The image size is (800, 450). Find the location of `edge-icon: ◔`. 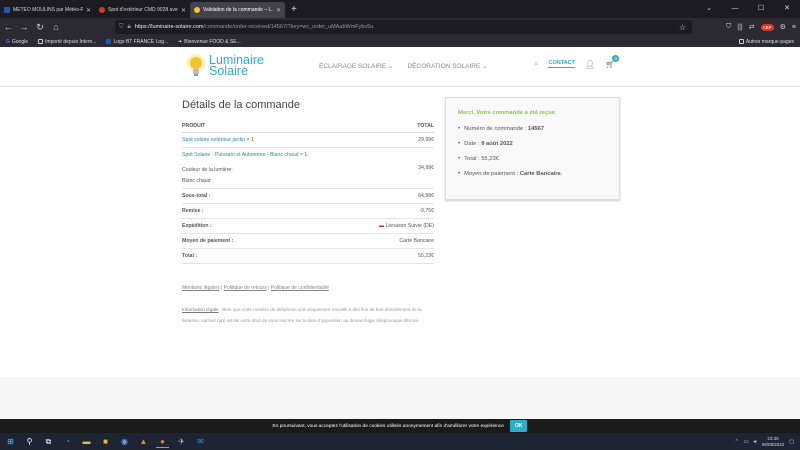

edge-icon: ◔ is located at coordinates (67, 441).